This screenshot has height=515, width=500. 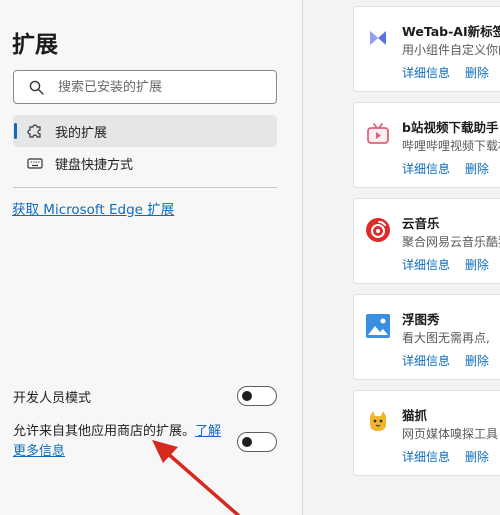 What do you see at coordinates (104, 431) in the screenshot?
I see `allow-other-stores-text: 允许来自其他应用商店的扩展。` at bounding box center [104, 431].